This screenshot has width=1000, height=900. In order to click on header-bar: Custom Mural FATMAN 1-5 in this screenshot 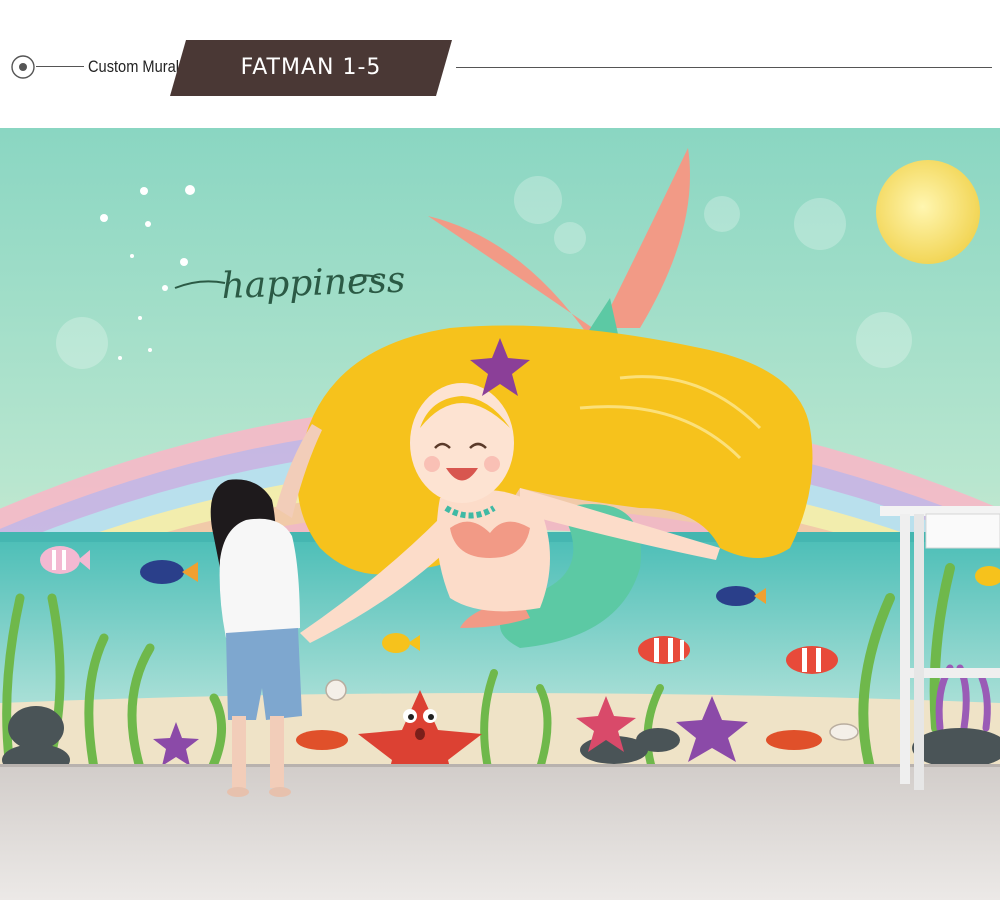, I will do `click(500, 64)`.